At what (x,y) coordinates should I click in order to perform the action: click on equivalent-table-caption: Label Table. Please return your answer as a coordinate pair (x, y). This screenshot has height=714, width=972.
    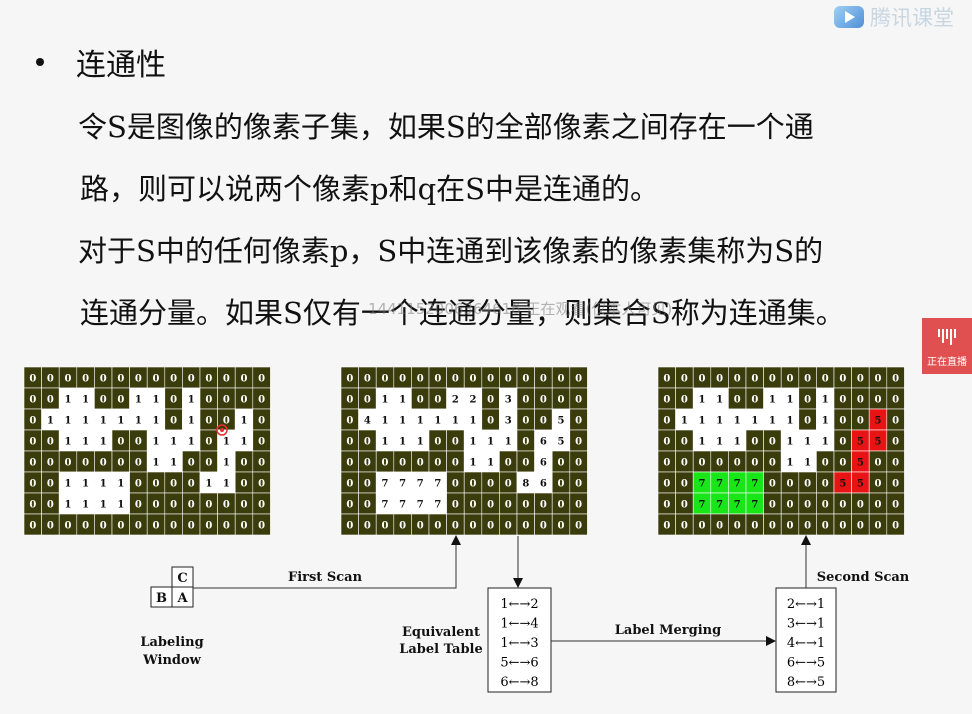
    Looking at the image, I should click on (441, 649).